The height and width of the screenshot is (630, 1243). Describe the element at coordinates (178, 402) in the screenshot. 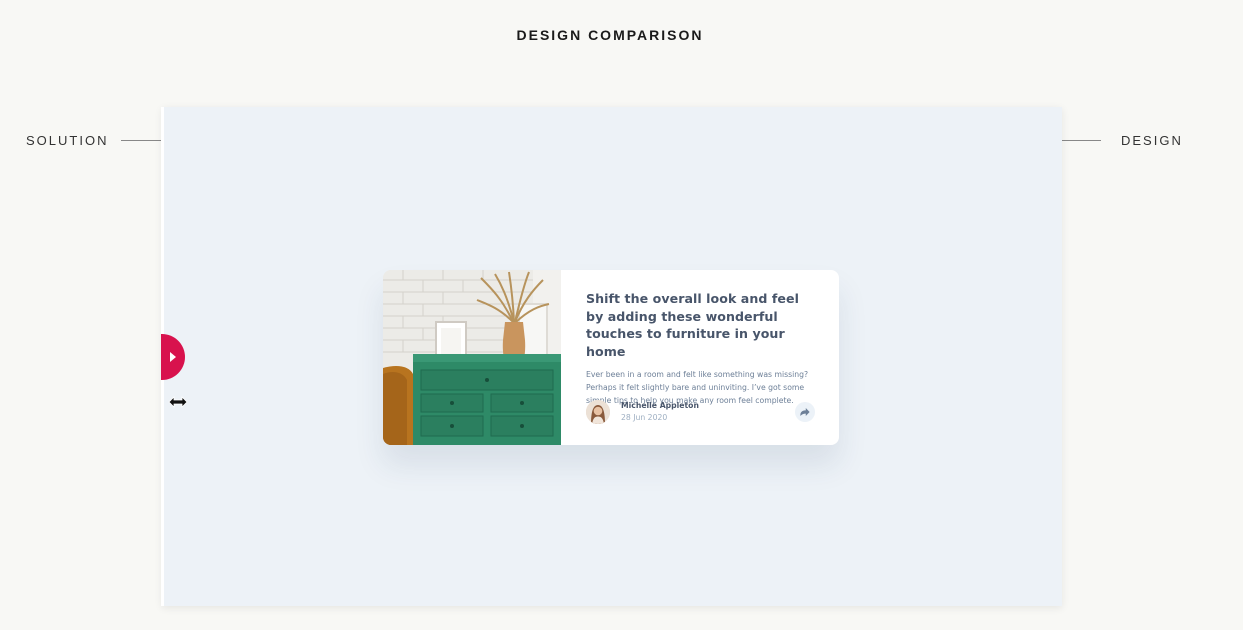

I see `resize-horizontal-cursor-icon` at that location.